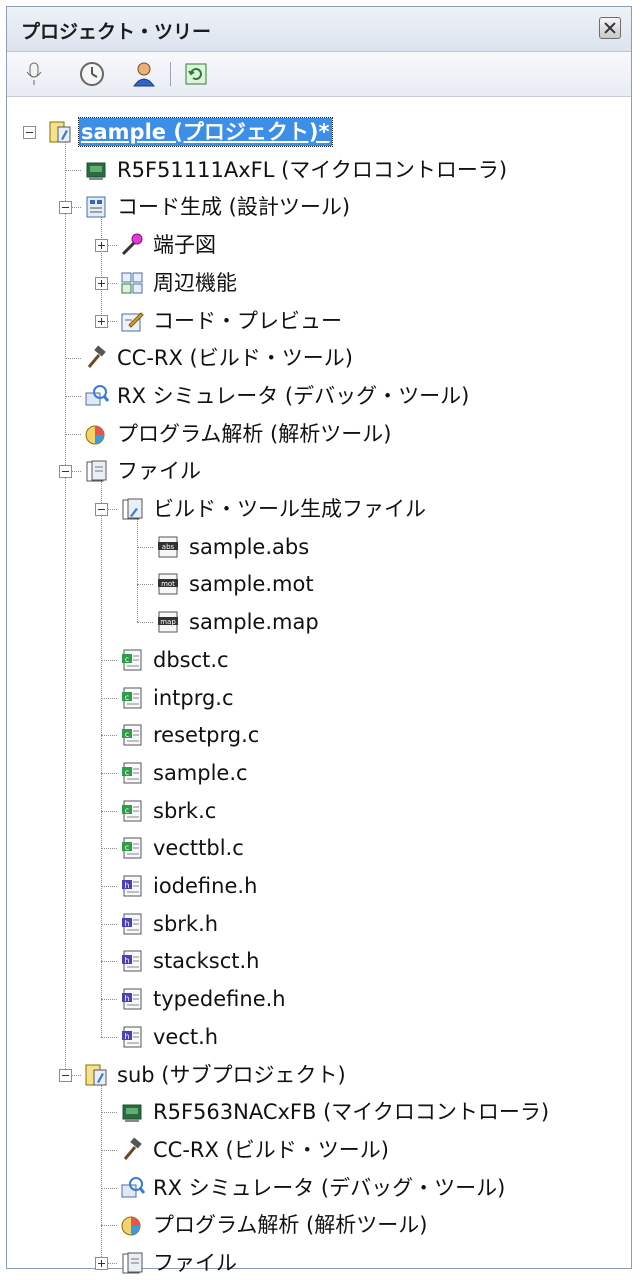  I want to click on tree-item: c sample.c, so click(184, 773).